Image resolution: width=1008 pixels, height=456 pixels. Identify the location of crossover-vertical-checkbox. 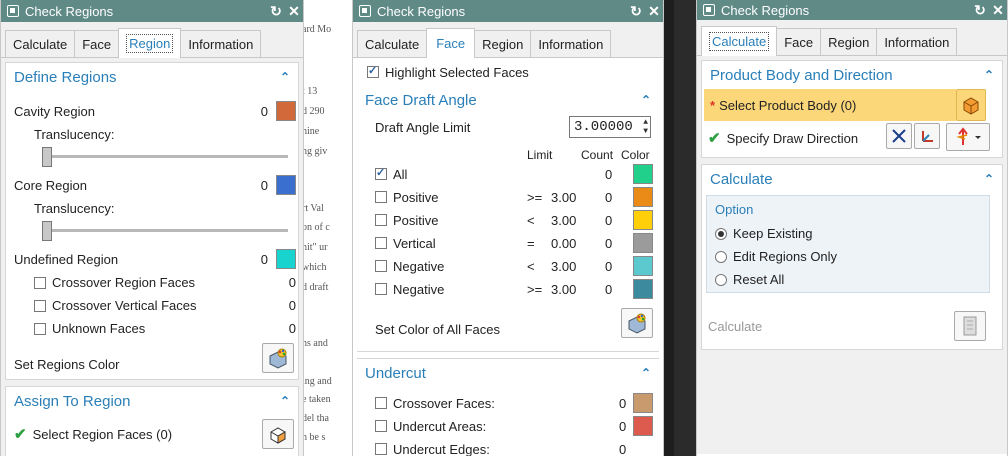
(40, 305).